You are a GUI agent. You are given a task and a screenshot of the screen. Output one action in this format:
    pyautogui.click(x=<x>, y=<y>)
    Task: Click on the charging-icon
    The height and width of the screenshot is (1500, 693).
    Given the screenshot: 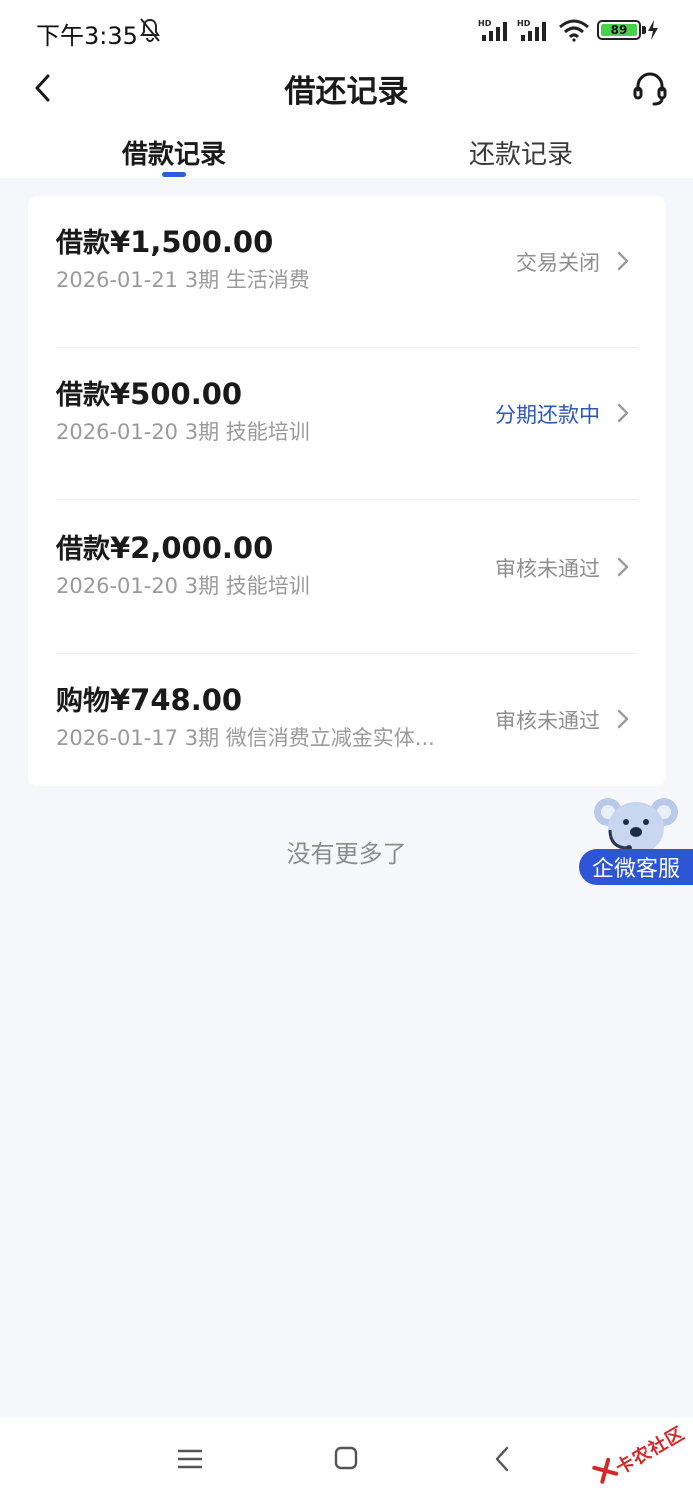 What is the action you would take?
    pyautogui.click(x=653, y=30)
    